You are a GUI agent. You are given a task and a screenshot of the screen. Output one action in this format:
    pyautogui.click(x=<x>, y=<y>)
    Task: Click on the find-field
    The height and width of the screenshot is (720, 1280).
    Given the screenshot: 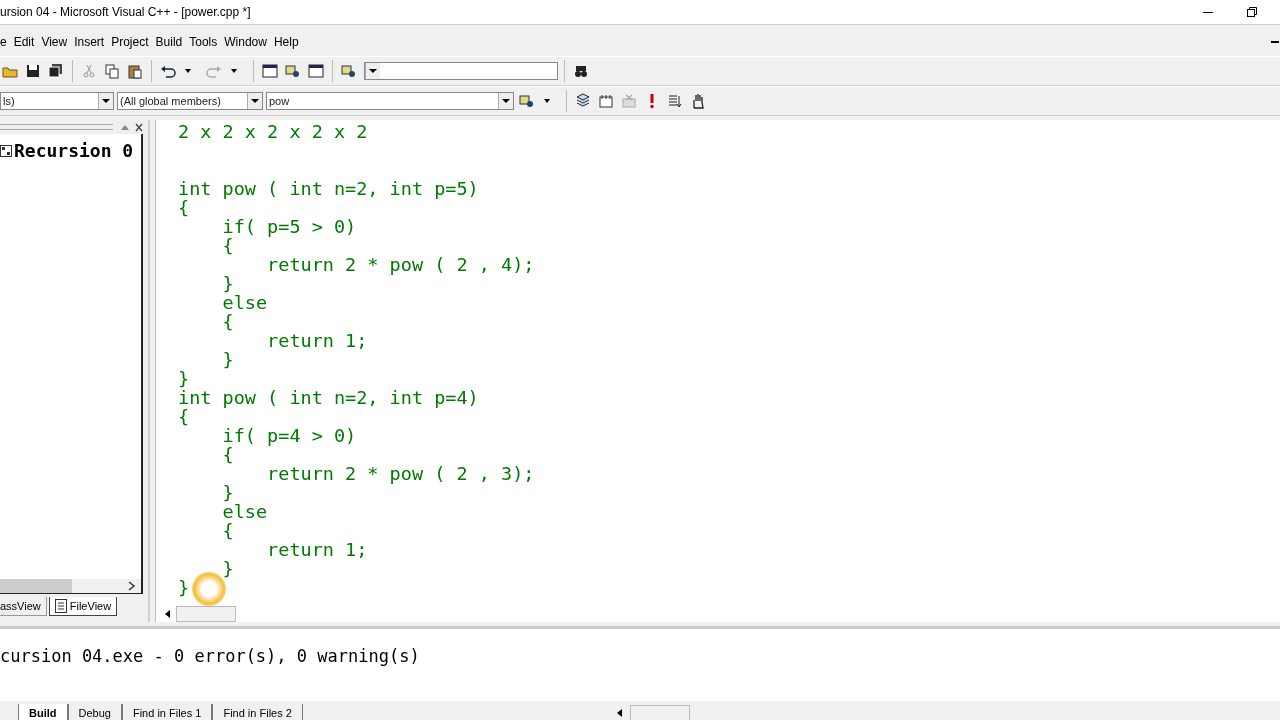 What is the action you would take?
    pyautogui.click(x=461, y=71)
    